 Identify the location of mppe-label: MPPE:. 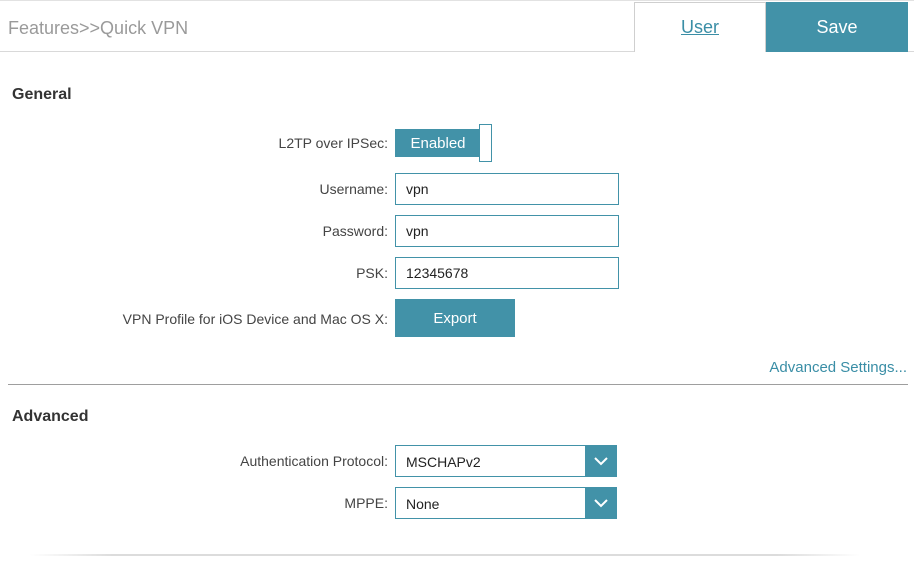
(366, 503).